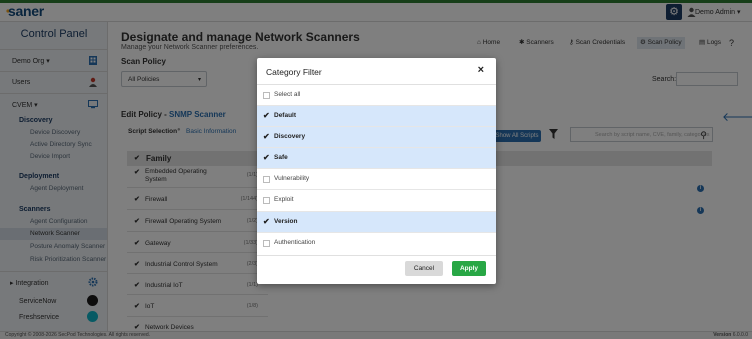 Image resolution: width=752 pixels, height=339 pixels. What do you see at coordinates (286, 221) in the screenshot?
I see `category-label: Version` at bounding box center [286, 221].